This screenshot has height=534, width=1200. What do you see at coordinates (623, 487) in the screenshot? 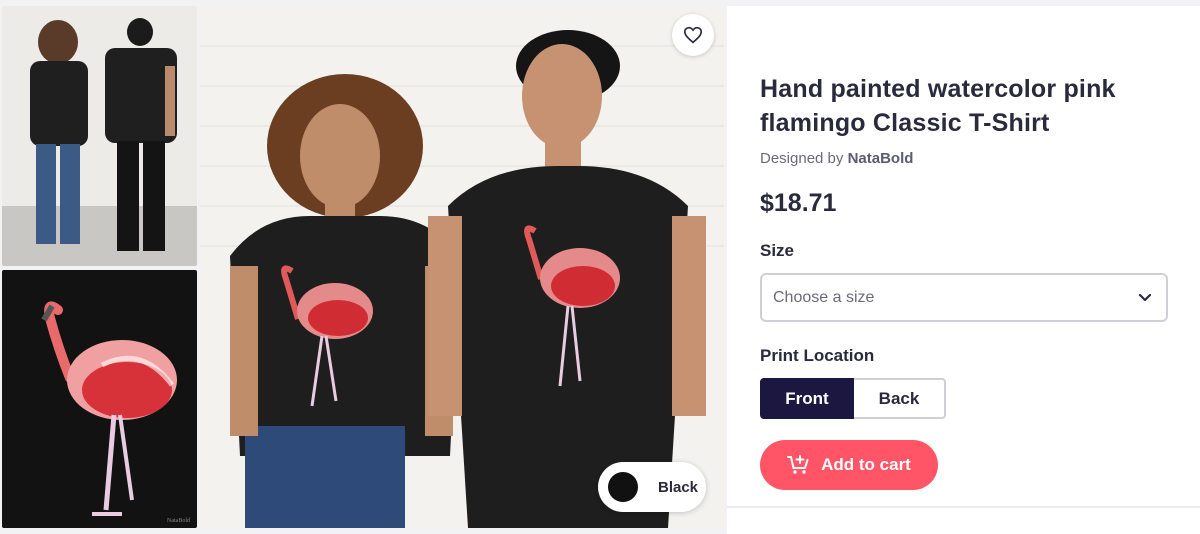
I see `color-swatch` at bounding box center [623, 487].